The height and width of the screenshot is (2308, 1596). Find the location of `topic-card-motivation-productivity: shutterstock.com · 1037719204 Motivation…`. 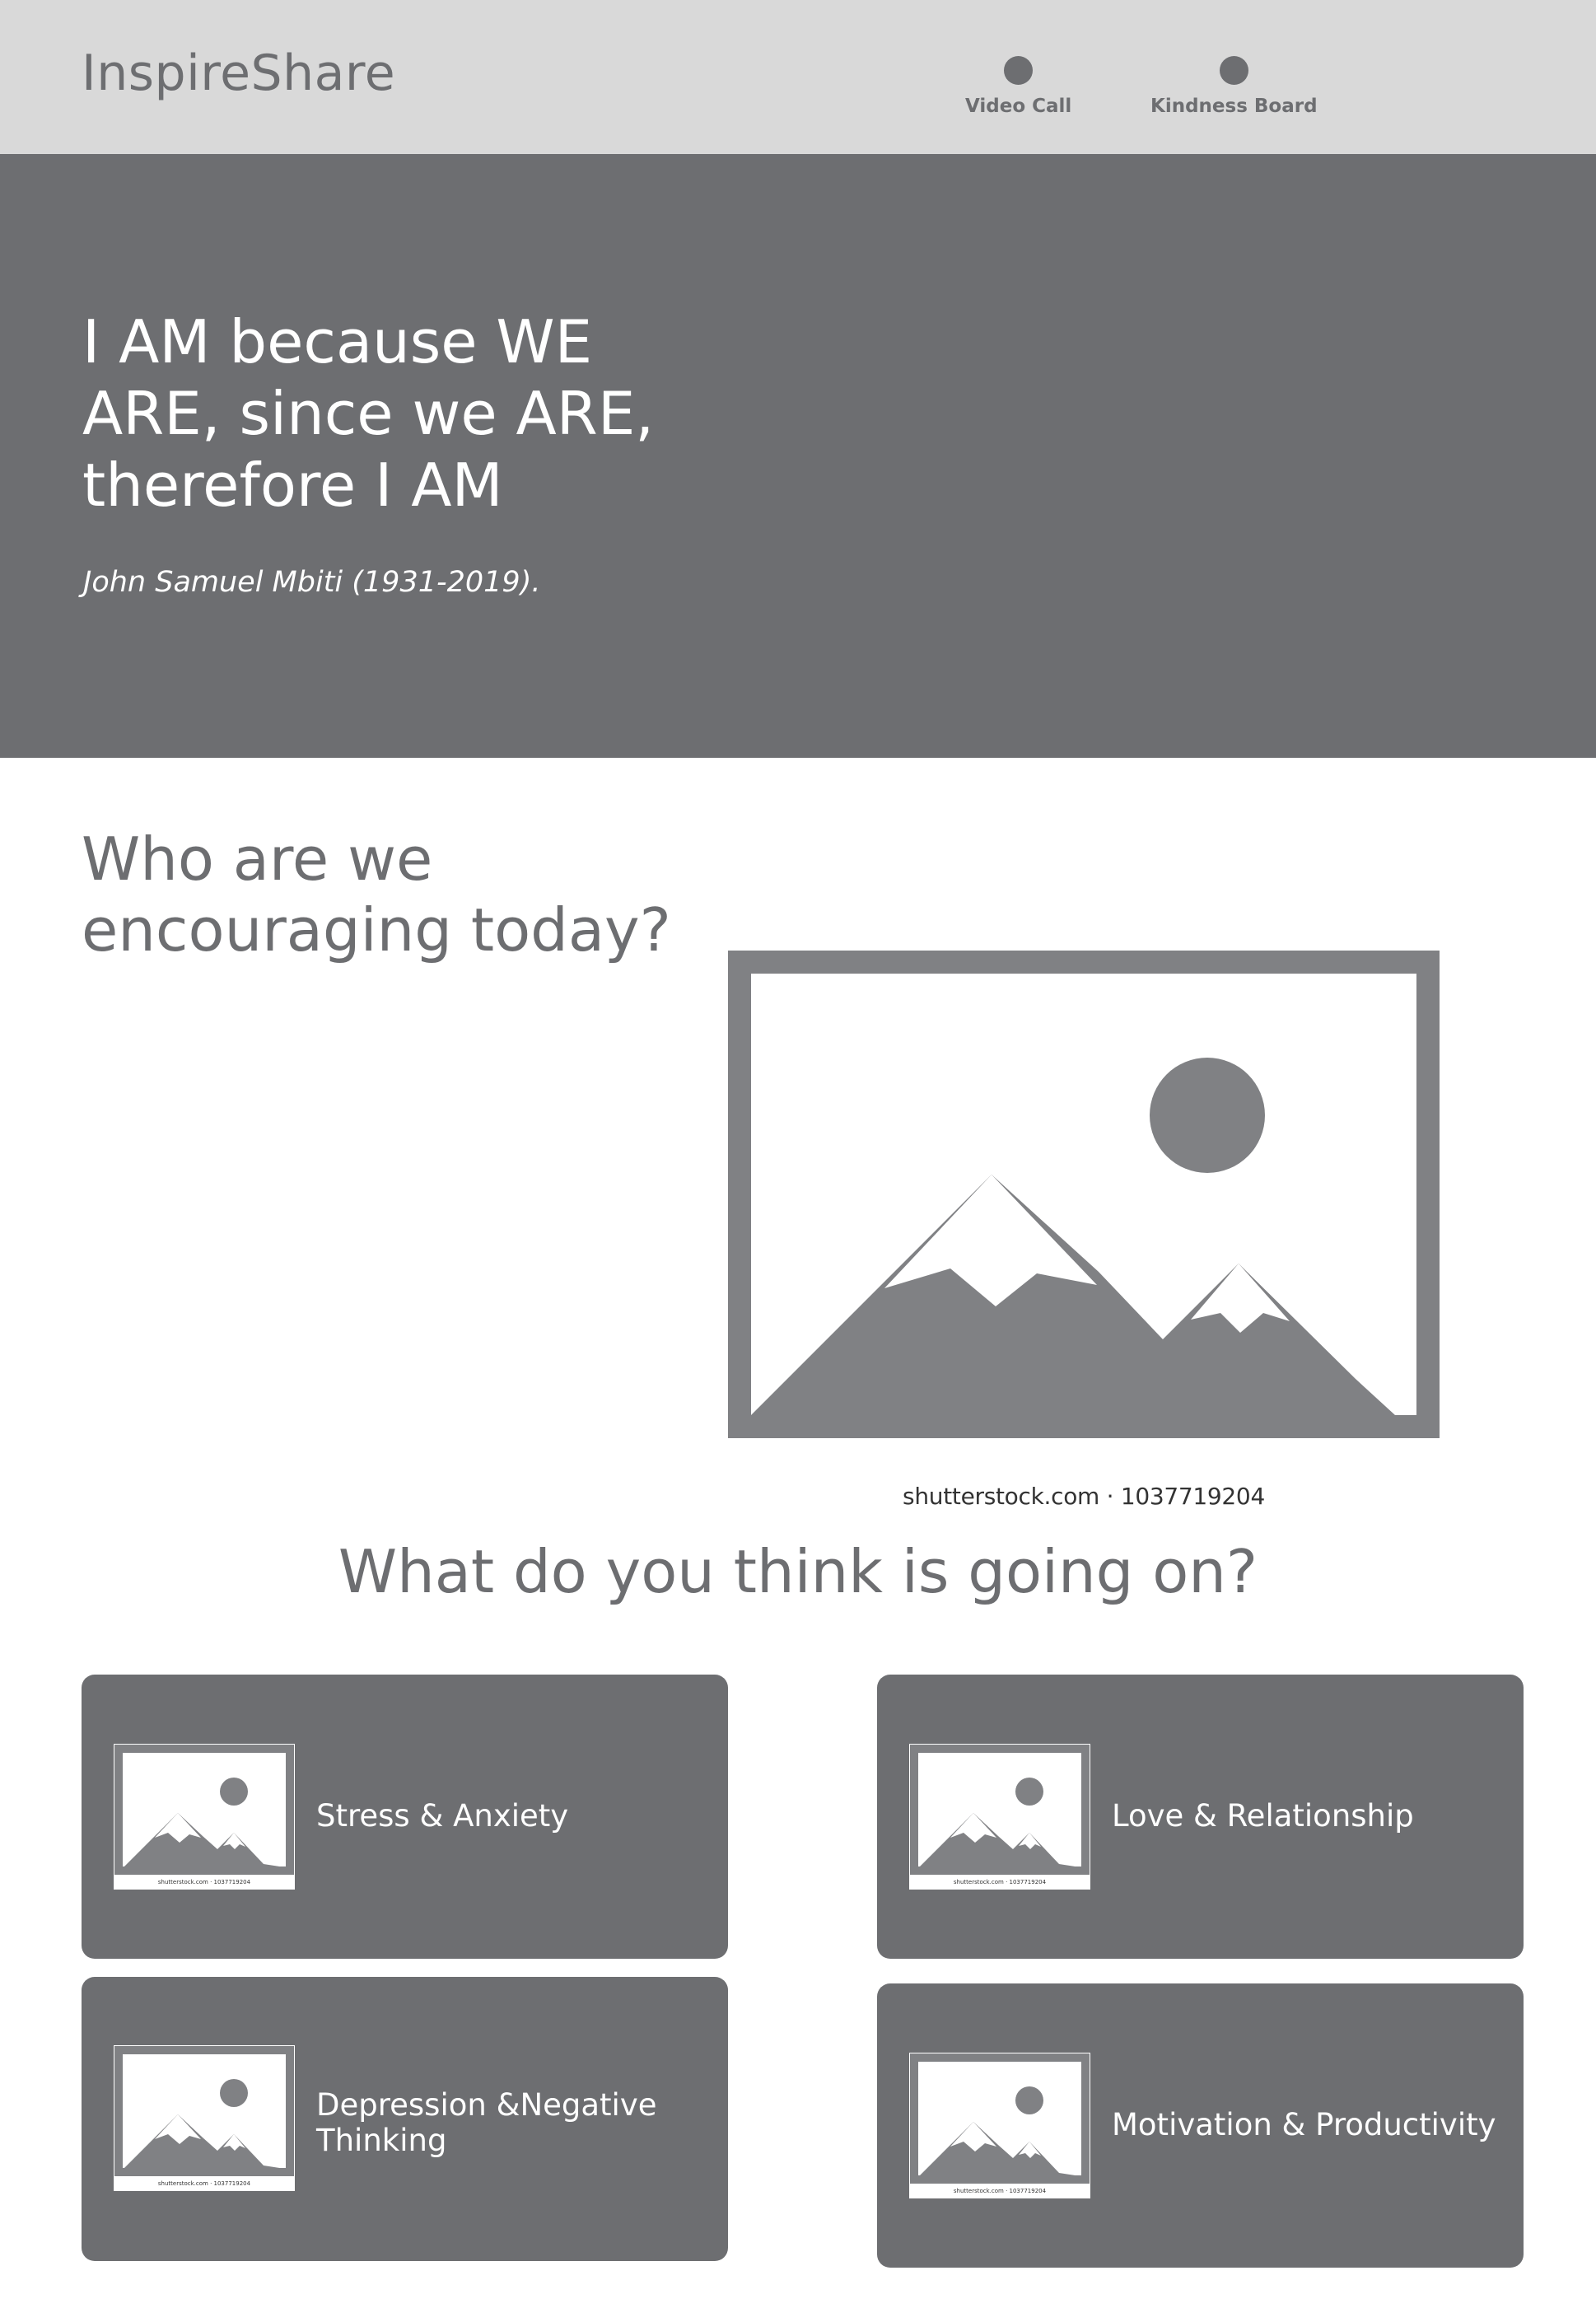

topic-card-motivation-productivity: shutterstock.com · 1037719204 Motivation… is located at coordinates (1200, 2125).